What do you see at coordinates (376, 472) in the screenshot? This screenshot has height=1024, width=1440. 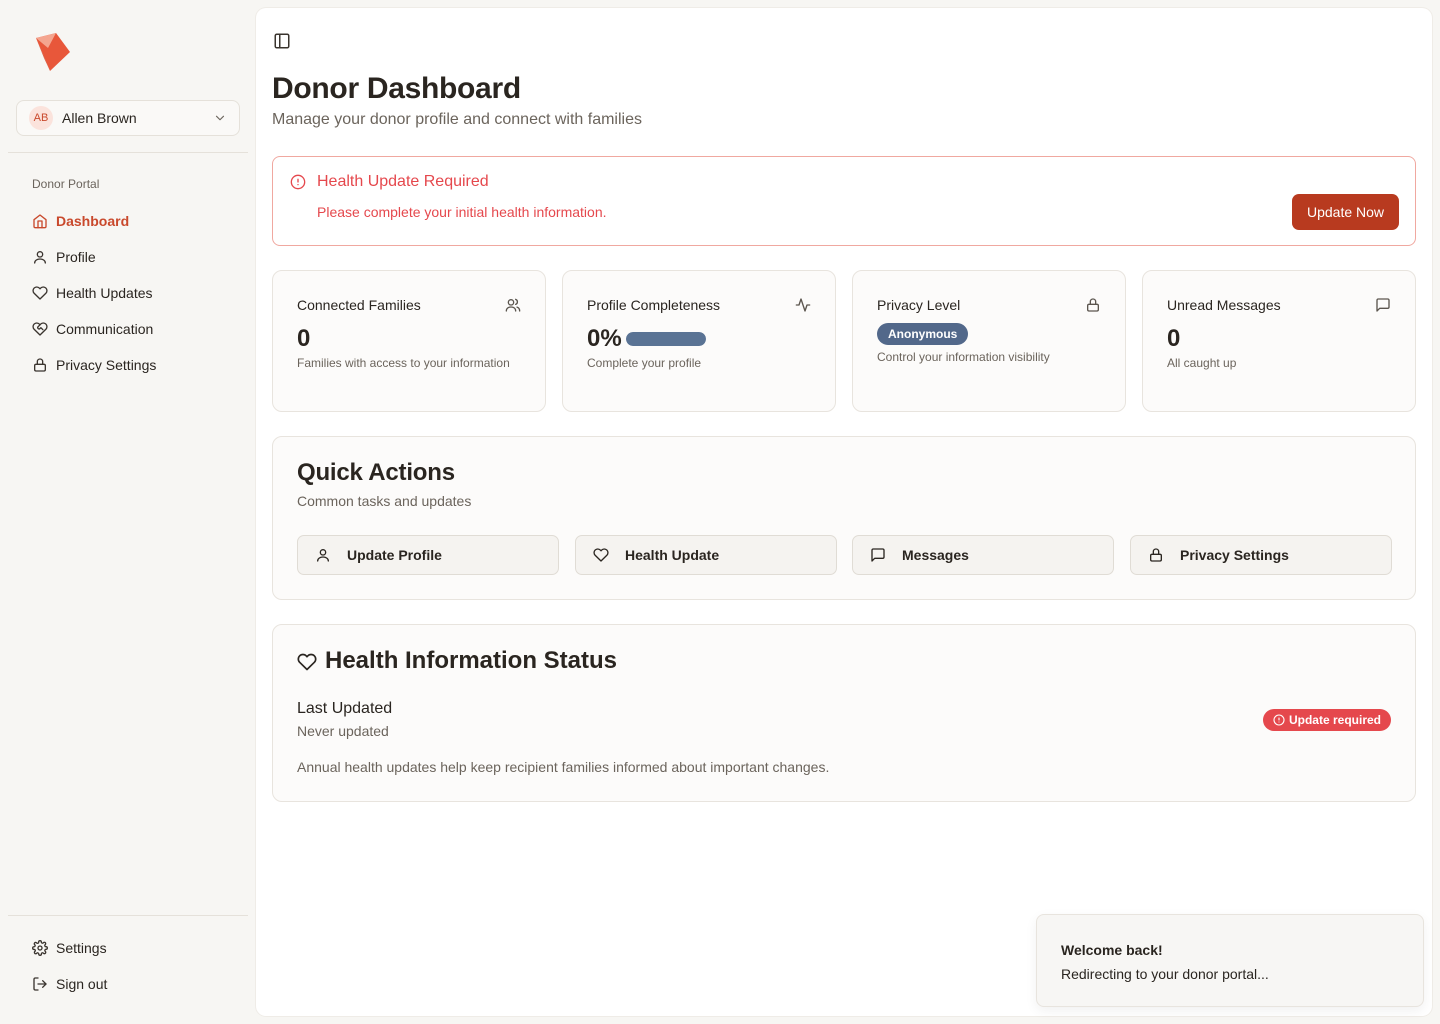 I see `card-title: Quick Actions` at bounding box center [376, 472].